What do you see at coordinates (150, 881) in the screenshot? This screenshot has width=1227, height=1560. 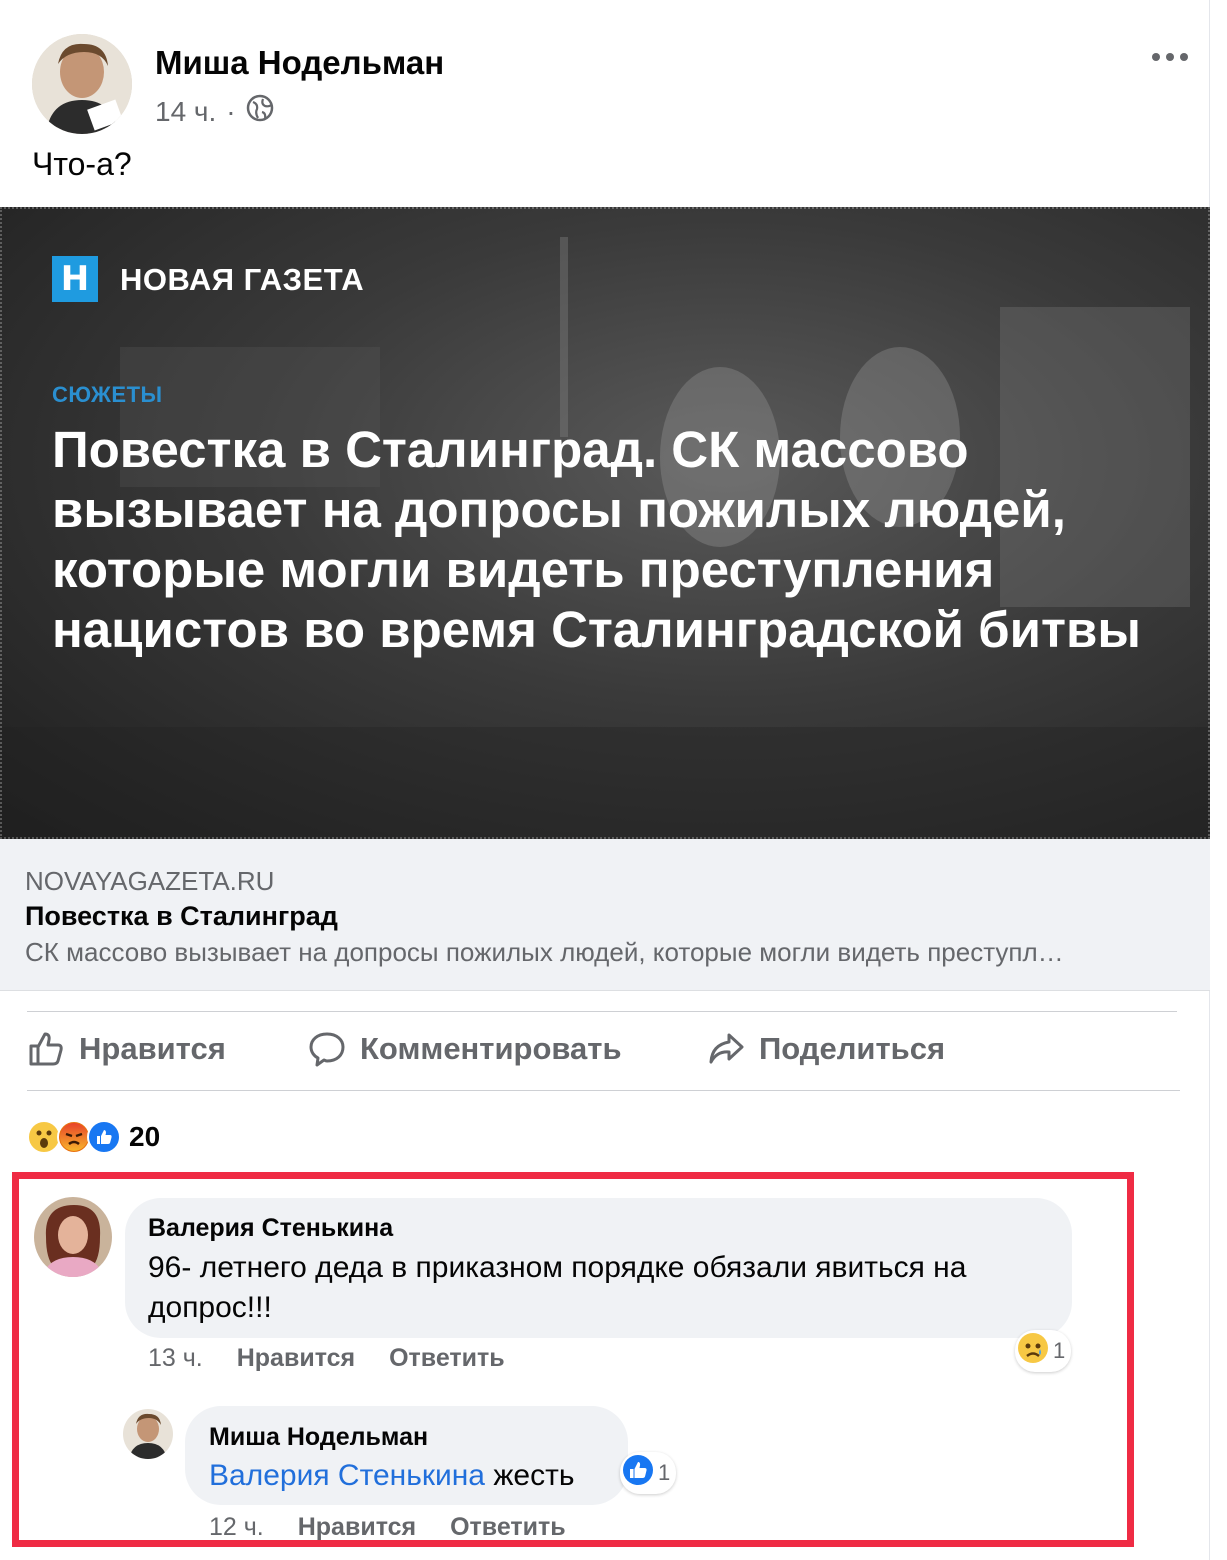 I see `link-domain: NOVAYAGAZETA.RU` at bounding box center [150, 881].